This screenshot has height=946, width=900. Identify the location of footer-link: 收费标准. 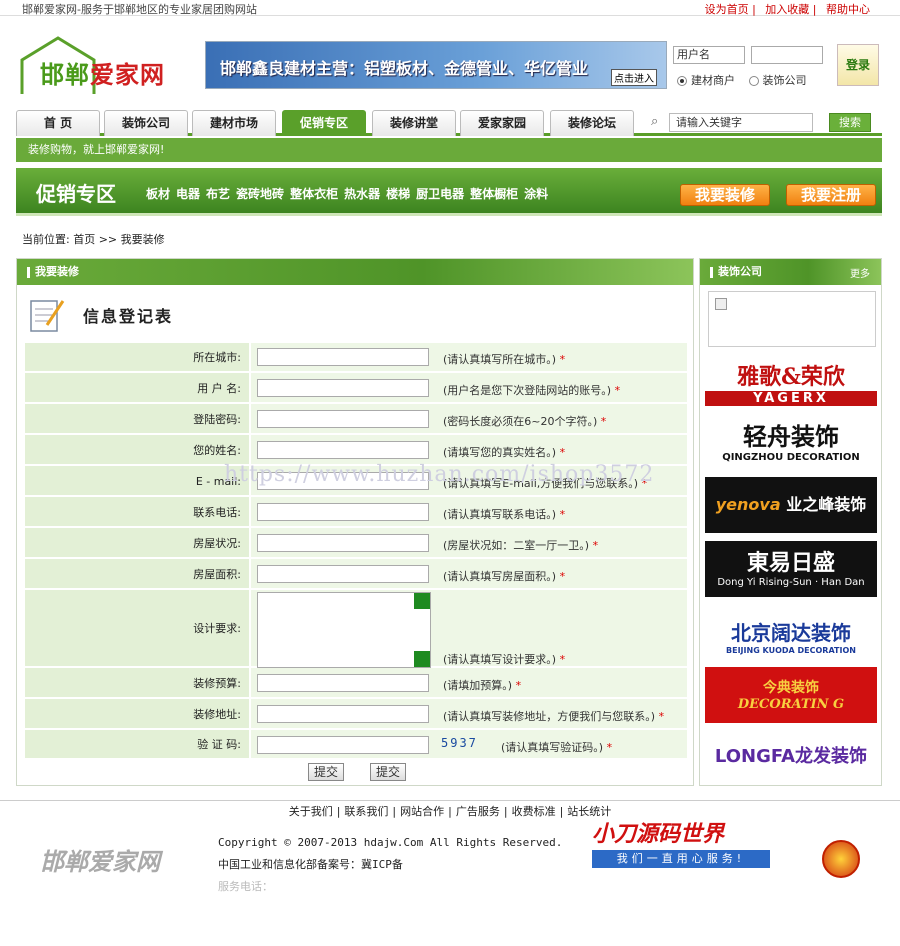
(534, 811).